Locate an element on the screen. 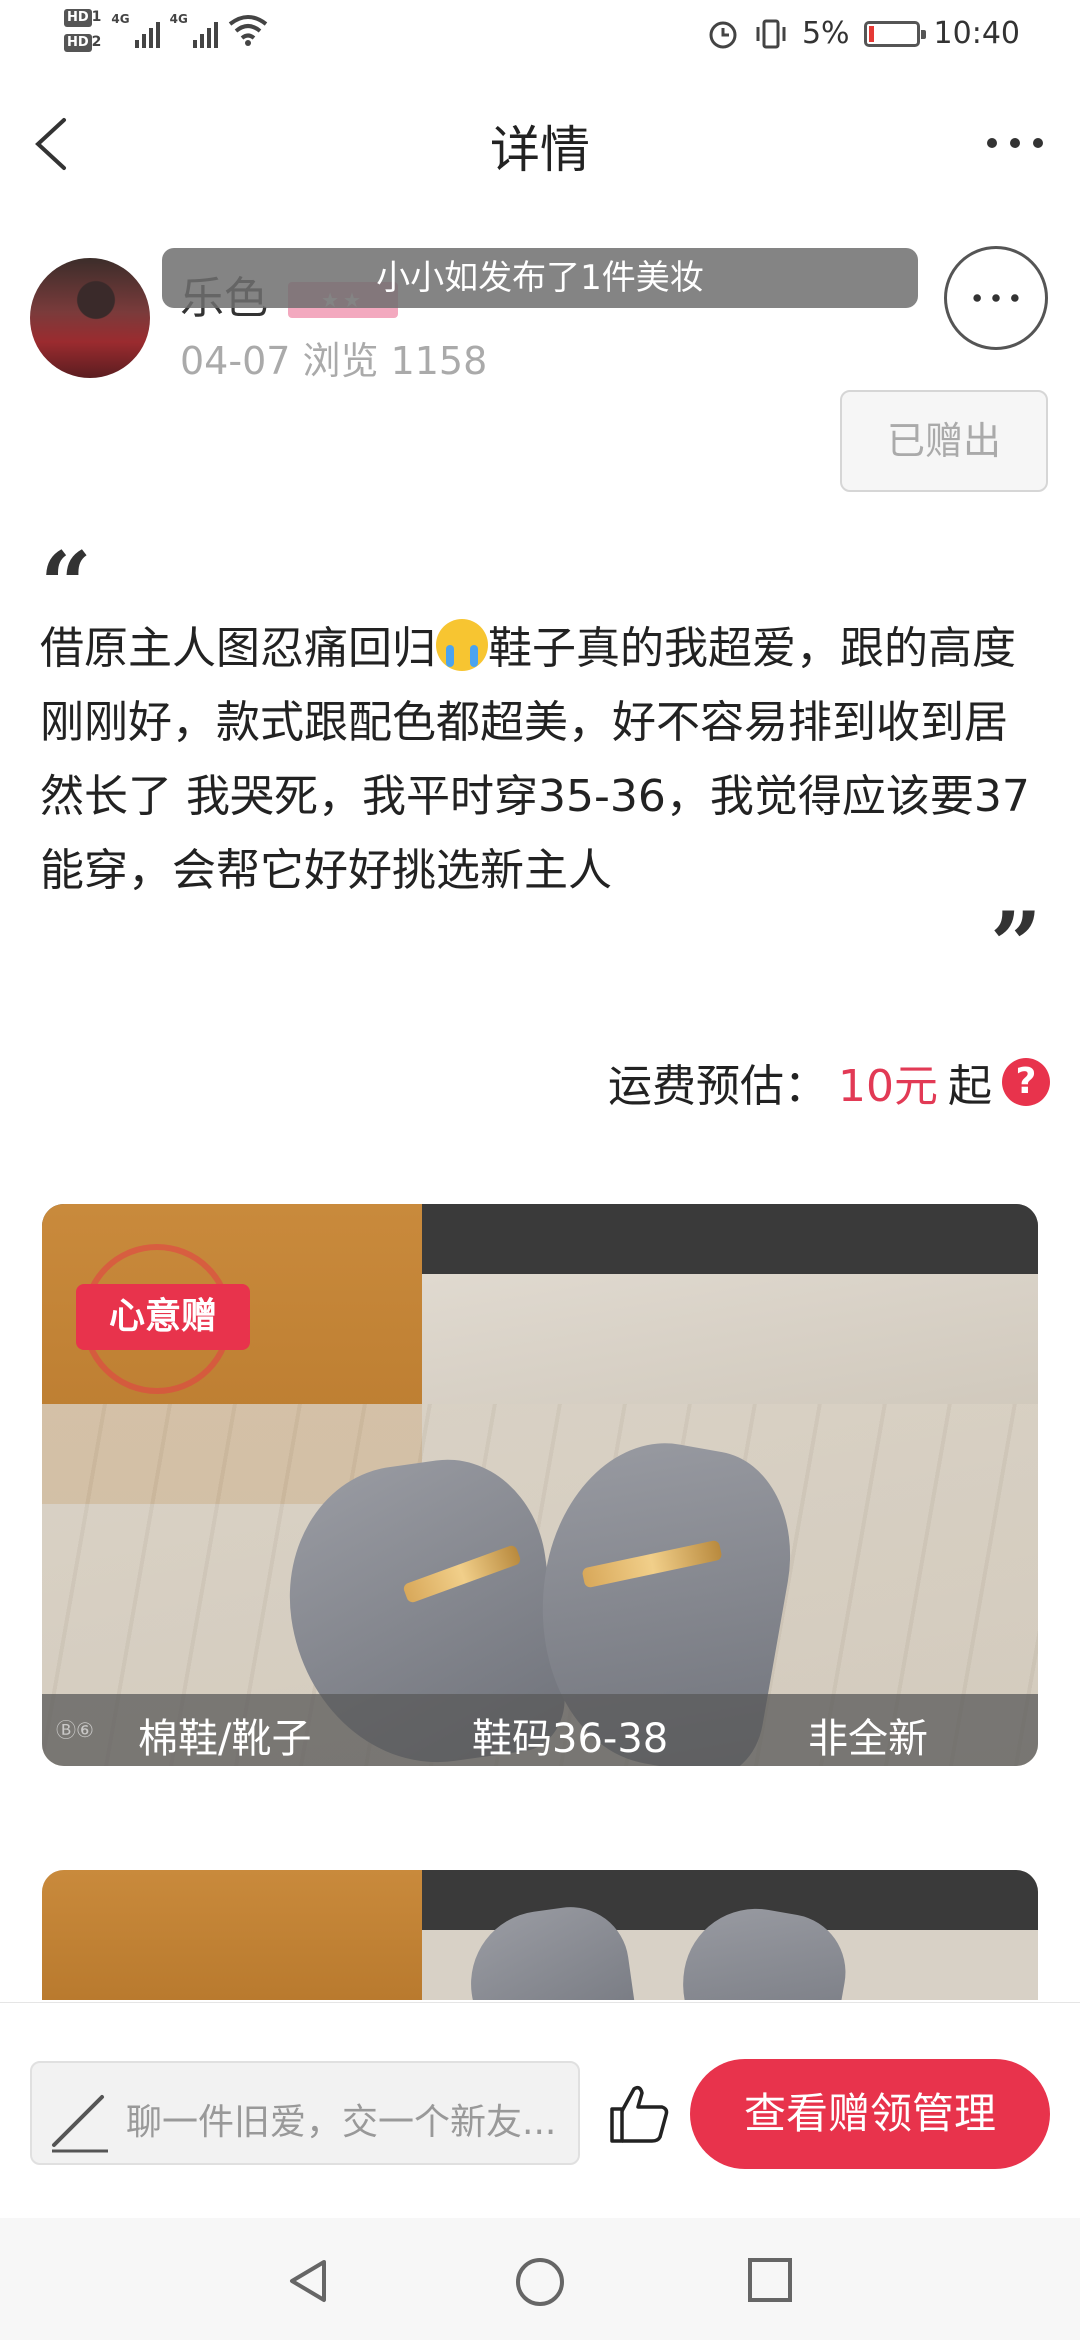  nav-back-icon is located at coordinates (309, 2281).